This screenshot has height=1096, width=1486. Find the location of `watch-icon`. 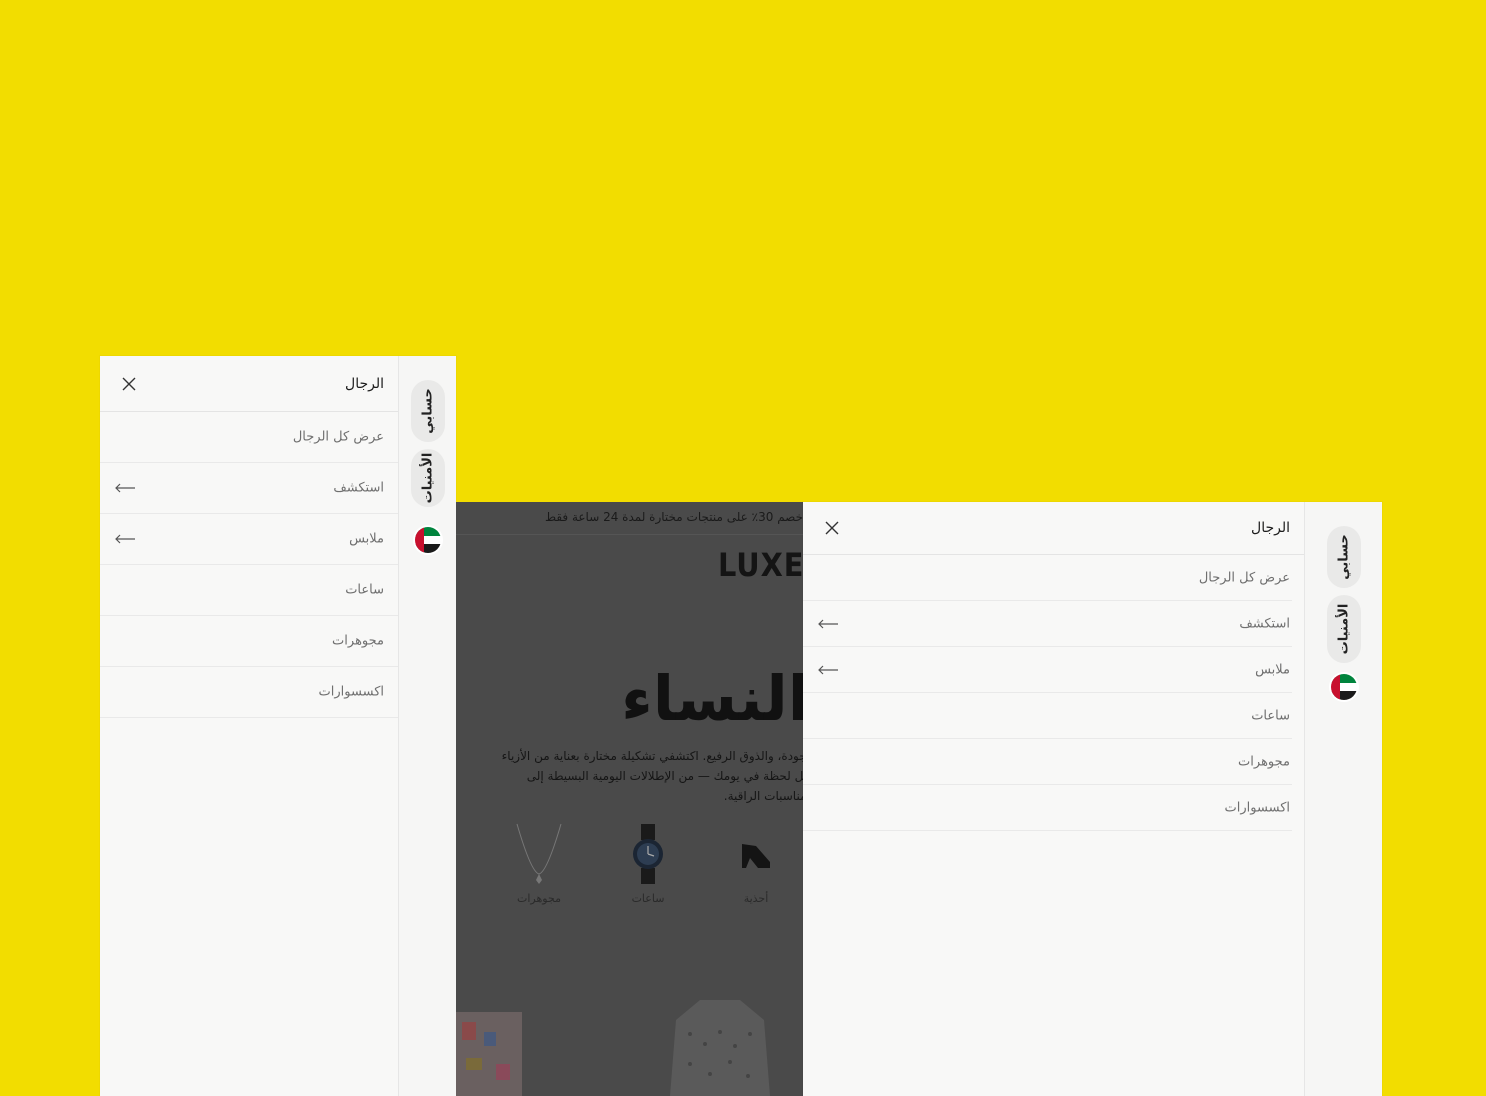

watch-icon is located at coordinates (648, 854).